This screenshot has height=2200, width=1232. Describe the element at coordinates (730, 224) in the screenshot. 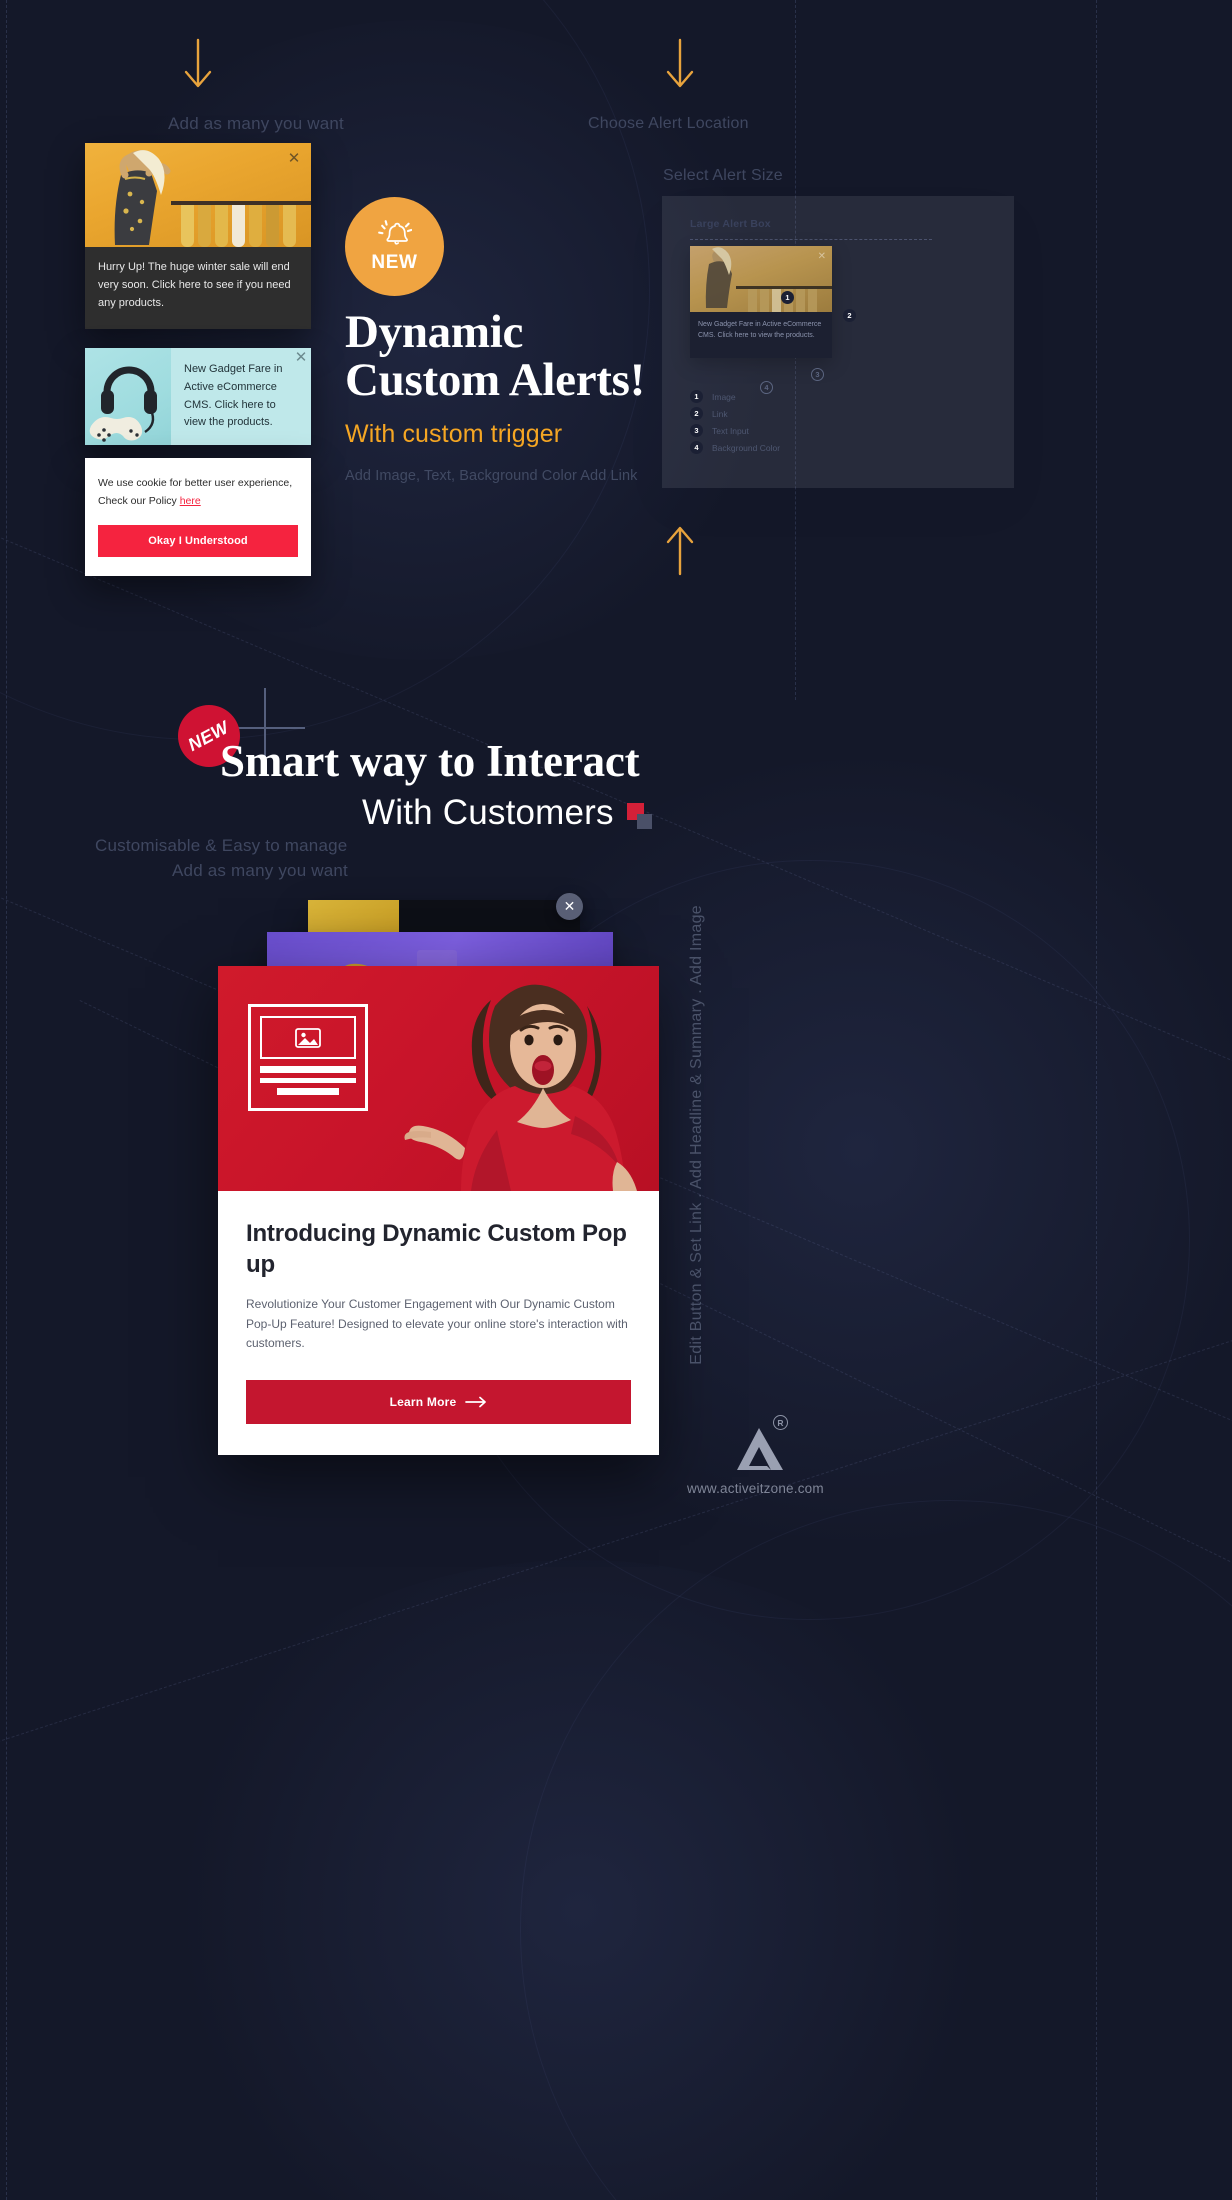

I see `alert-preview-panel-title: Large Alert Box` at that location.